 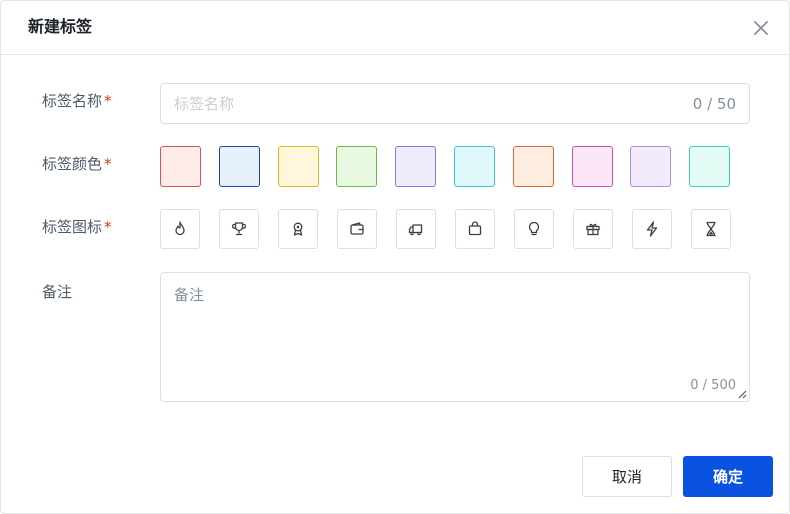 What do you see at coordinates (761, 28) in the screenshot?
I see `close-icon` at bounding box center [761, 28].